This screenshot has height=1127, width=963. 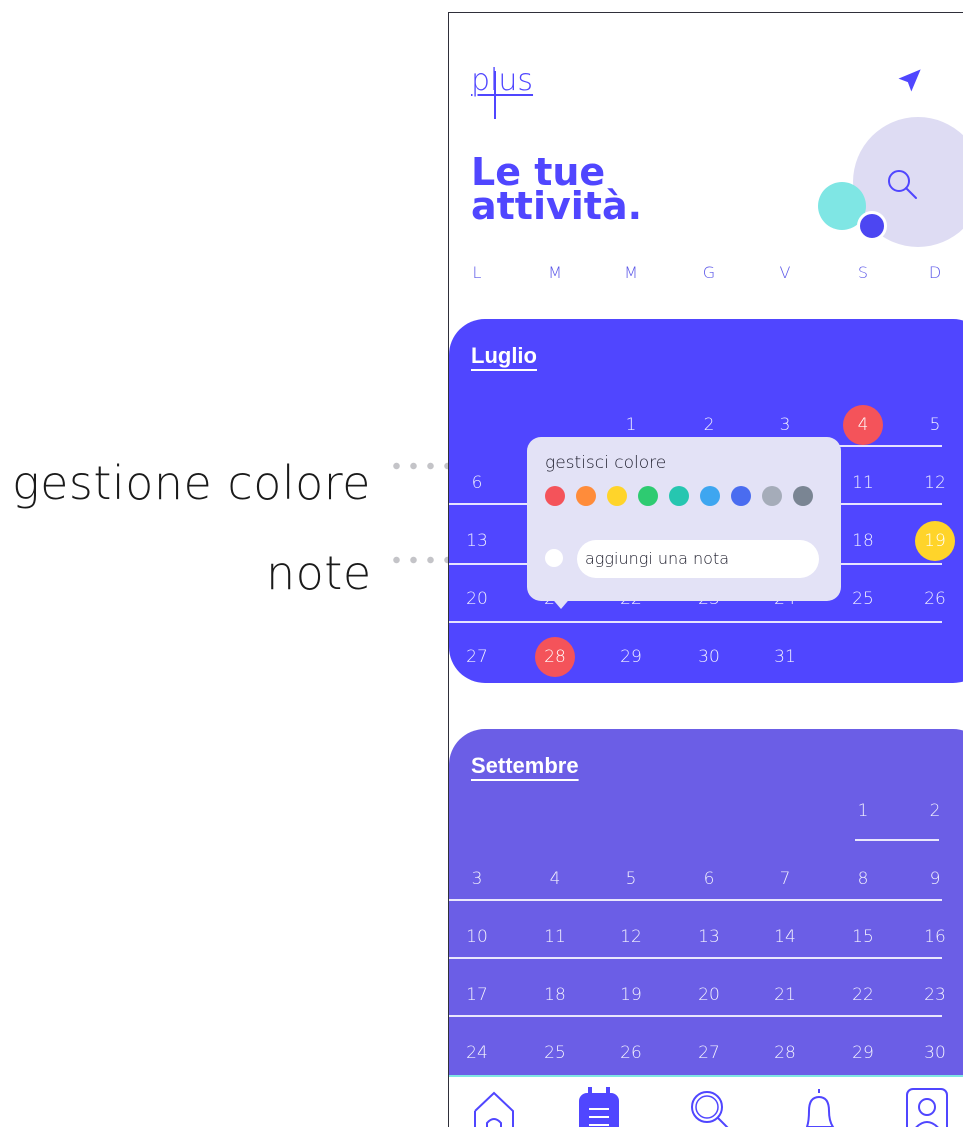 I want to click on weekday-label: G, so click(x=709, y=272).